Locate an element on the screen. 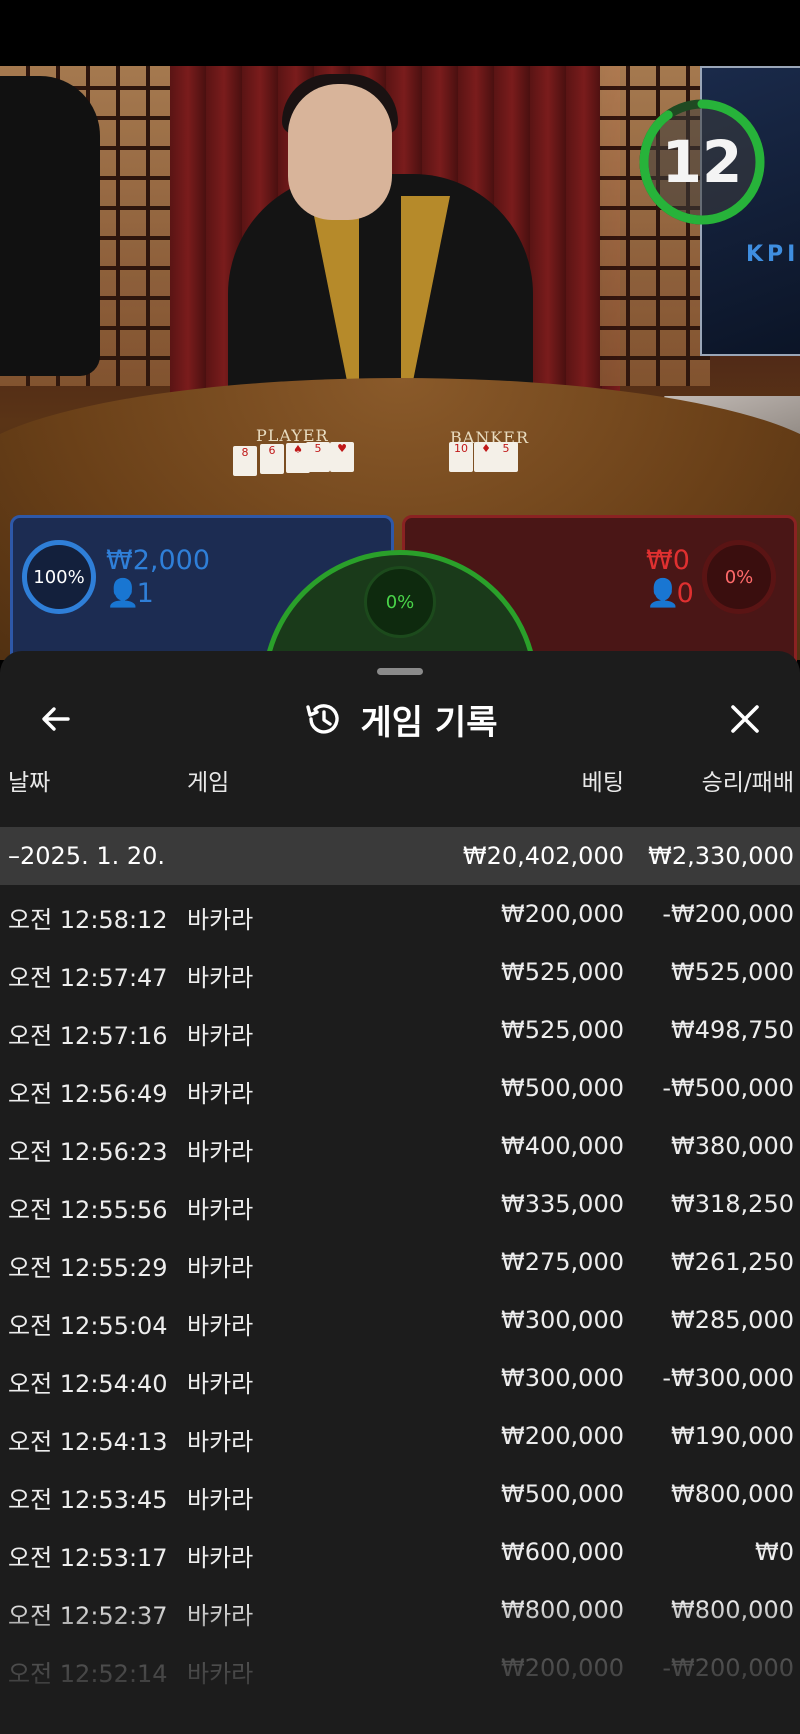 Image resolution: width=800 pixels, height=1734 pixels. history-row-time: 오전 12:57:16 is located at coordinates (88, 1036).